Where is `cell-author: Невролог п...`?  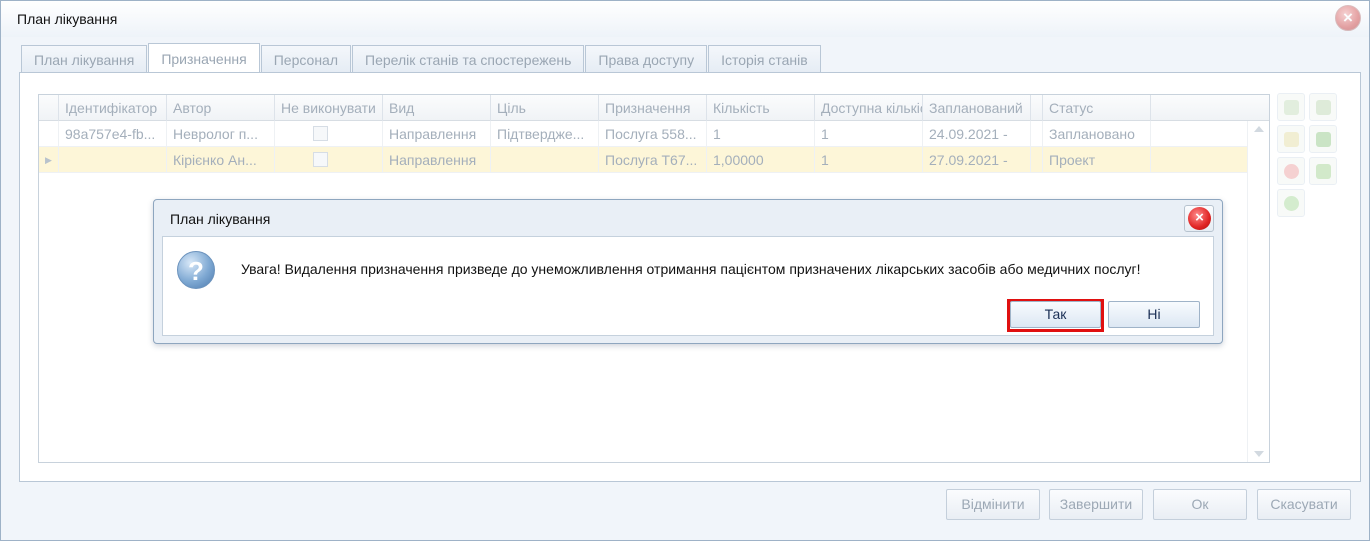
cell-author: Невролог п... is located at coordinates (221, 134).